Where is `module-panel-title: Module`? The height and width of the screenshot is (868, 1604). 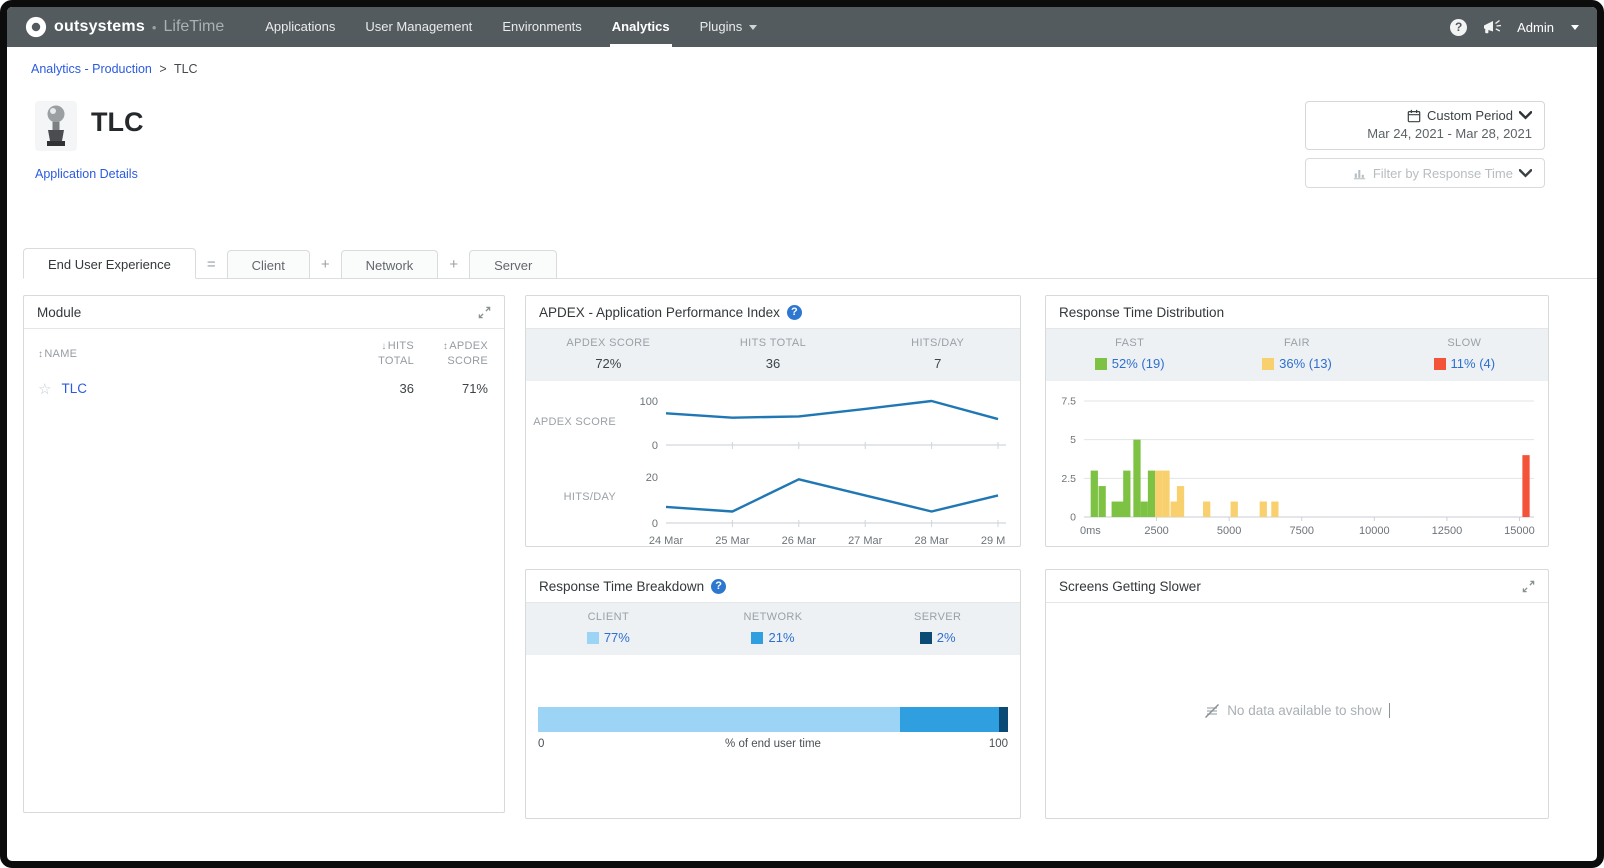 module-panel-title: Module is located at coordinates (59, 312).